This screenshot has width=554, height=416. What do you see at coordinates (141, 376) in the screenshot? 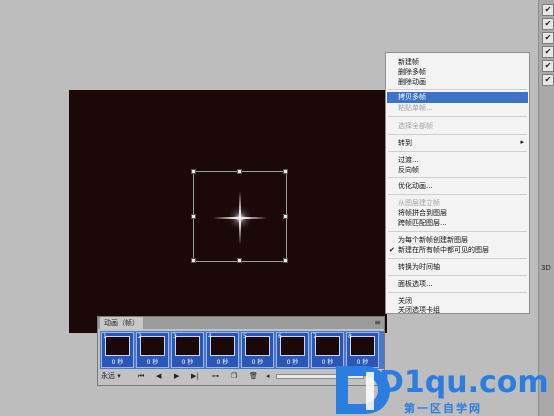
I see `first-frame-icon: ⏮` at bounding box center [141, 376].